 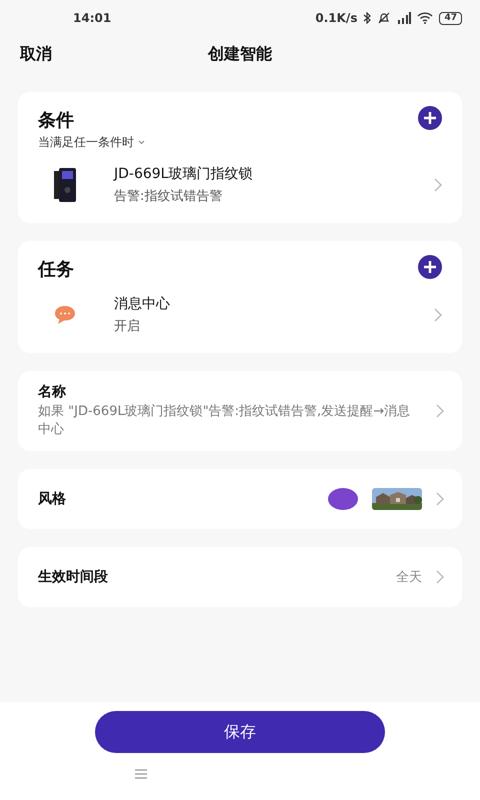 I want to click on condition-mode-dropdown: 当满足任一条件时, so click(x=86, y=142).